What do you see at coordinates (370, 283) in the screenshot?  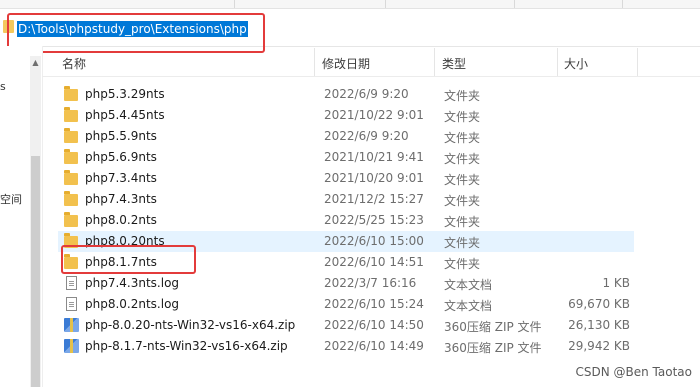 I see `file-date: 2022/3/7 16:16` at bounding box center [370, 283].